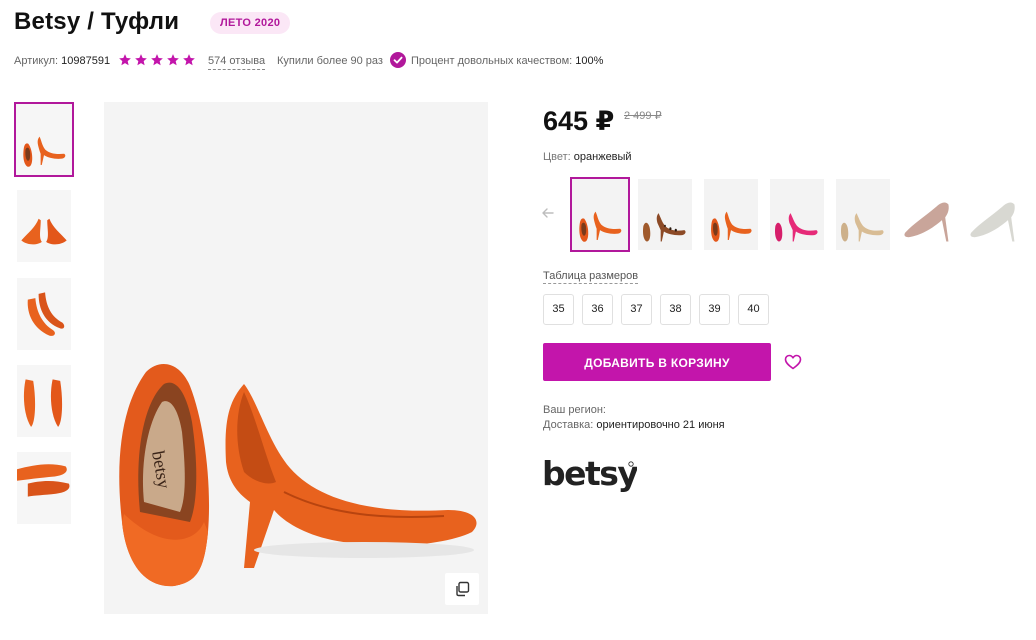 Image resolution: width=1036 pixels, height=640 pixels. What do you see at coordinates (237, 62) in the screenshot?
I see `reviews-link: 574 отзыва` at bounding box center [237, 62].